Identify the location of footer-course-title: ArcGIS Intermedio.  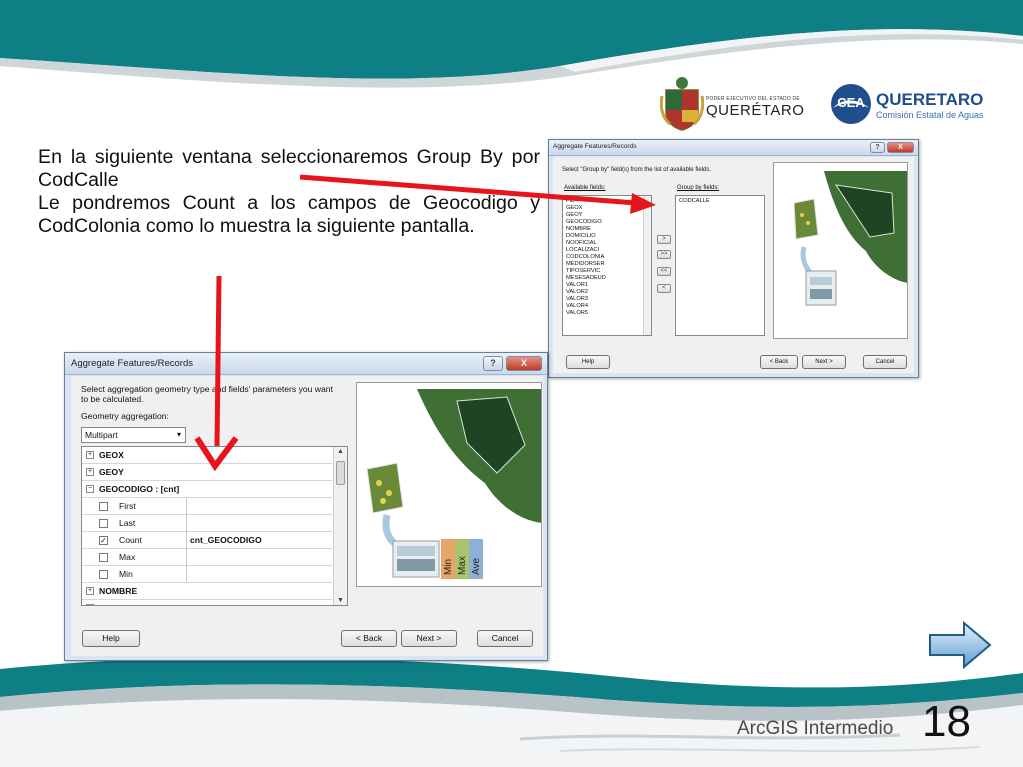
(815, 728).